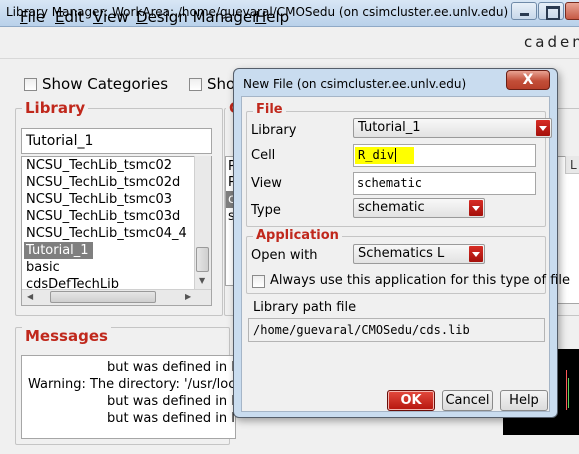 The width and height of the screenshot is (579, 454). Describe the element at coordinates (202, 259) in the screenshot. I see `library-vertical-scroll-thumb` at that location.